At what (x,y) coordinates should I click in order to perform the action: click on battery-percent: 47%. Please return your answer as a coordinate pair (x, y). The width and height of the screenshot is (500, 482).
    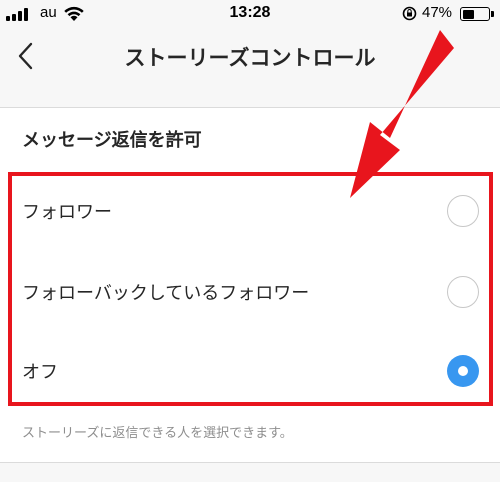
    Looking at the image, I should click on (437, 12).